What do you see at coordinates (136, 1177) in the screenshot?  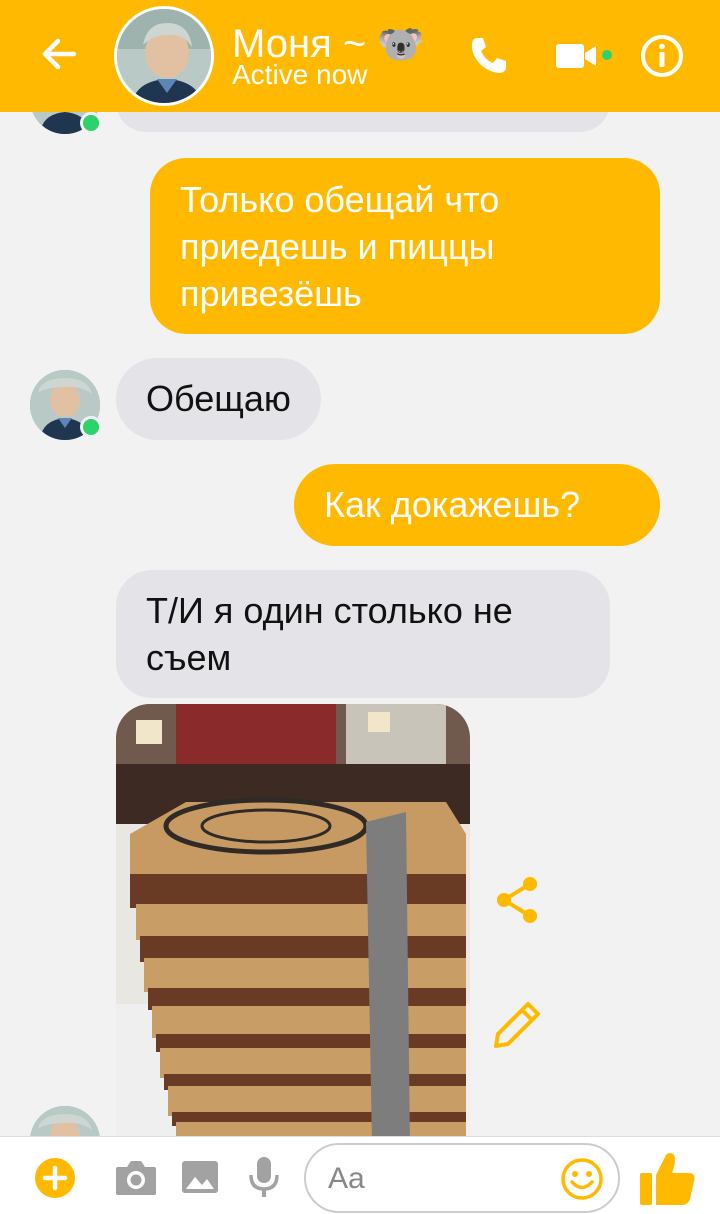 I see `camera-icon` at bounding box center [136, 1177].